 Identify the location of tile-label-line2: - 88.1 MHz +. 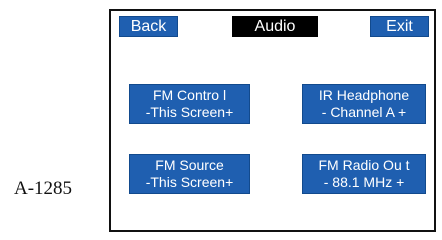
(364, 182).